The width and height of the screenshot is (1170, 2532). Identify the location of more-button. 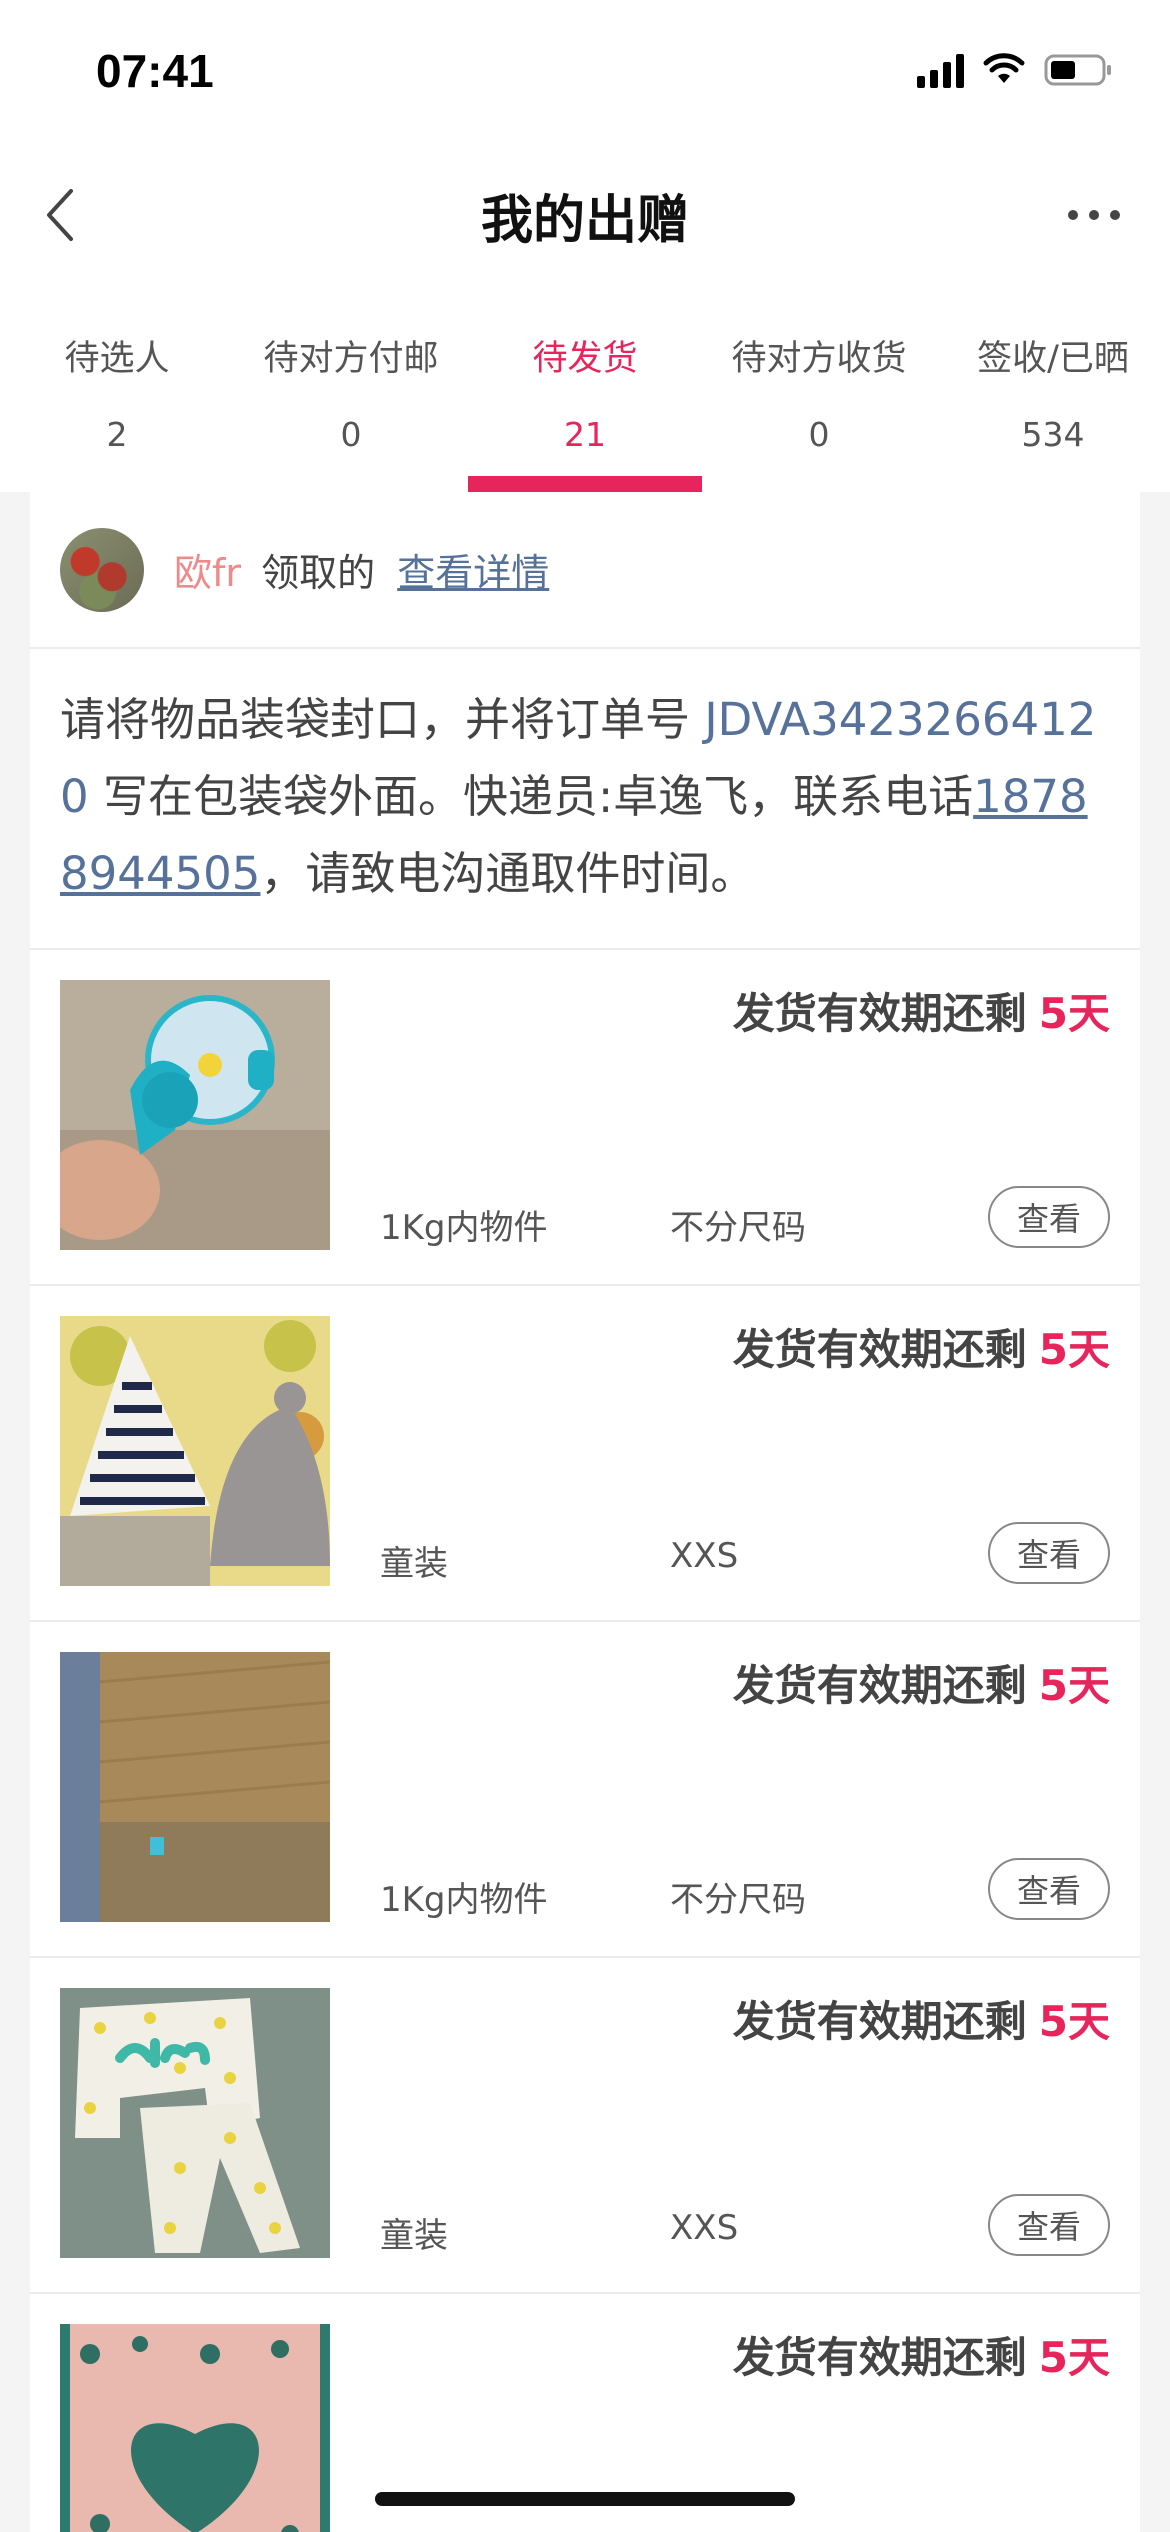
(1094, 215).